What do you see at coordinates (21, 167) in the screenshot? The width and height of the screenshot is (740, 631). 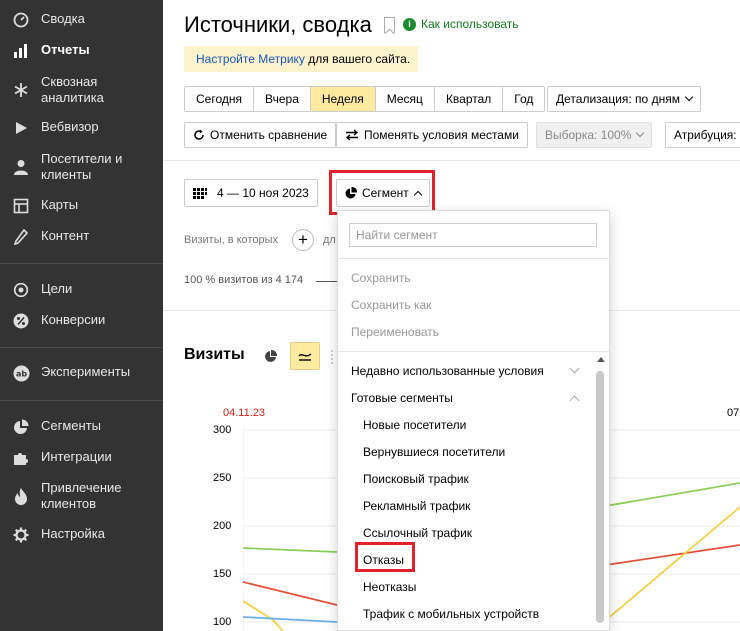 I see `person-icon` at bounding box center [21, 167].